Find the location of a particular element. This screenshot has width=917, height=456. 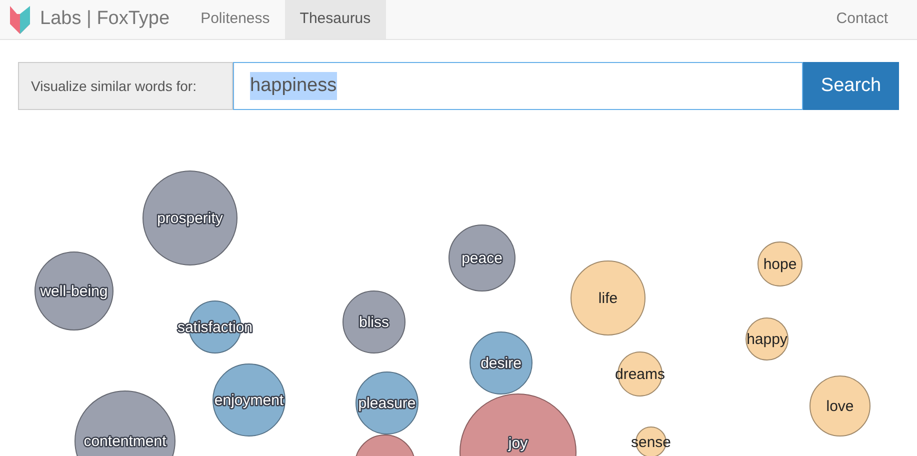

word-bubble: bliss is located at coordinates (374, 322).